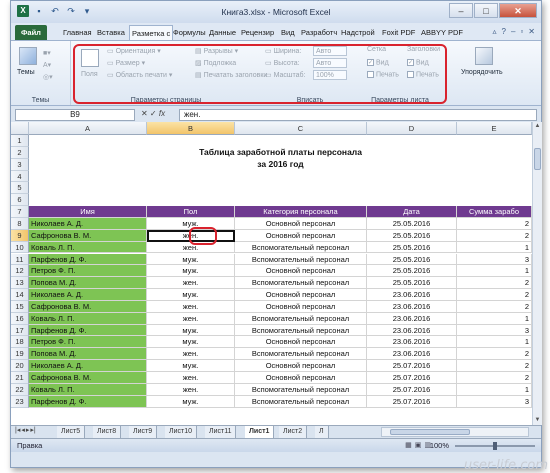 This screenshot has height=473, width=550. What do you see at coordinates (107, 432) in the screenshot?
I see `sheet-tab: Лист8` at bounding box center [107, 432].